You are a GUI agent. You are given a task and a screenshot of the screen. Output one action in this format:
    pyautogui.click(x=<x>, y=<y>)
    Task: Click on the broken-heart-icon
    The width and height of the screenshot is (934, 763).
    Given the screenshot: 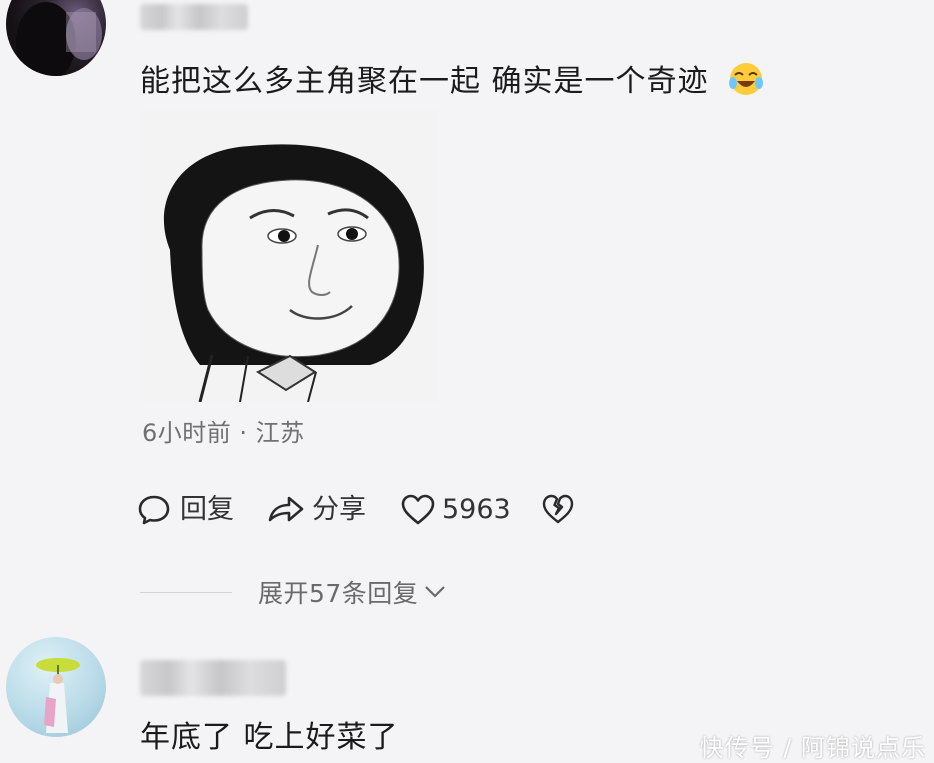 What is the action you would take?
    pyautogui.click(x=558, y=510)
    